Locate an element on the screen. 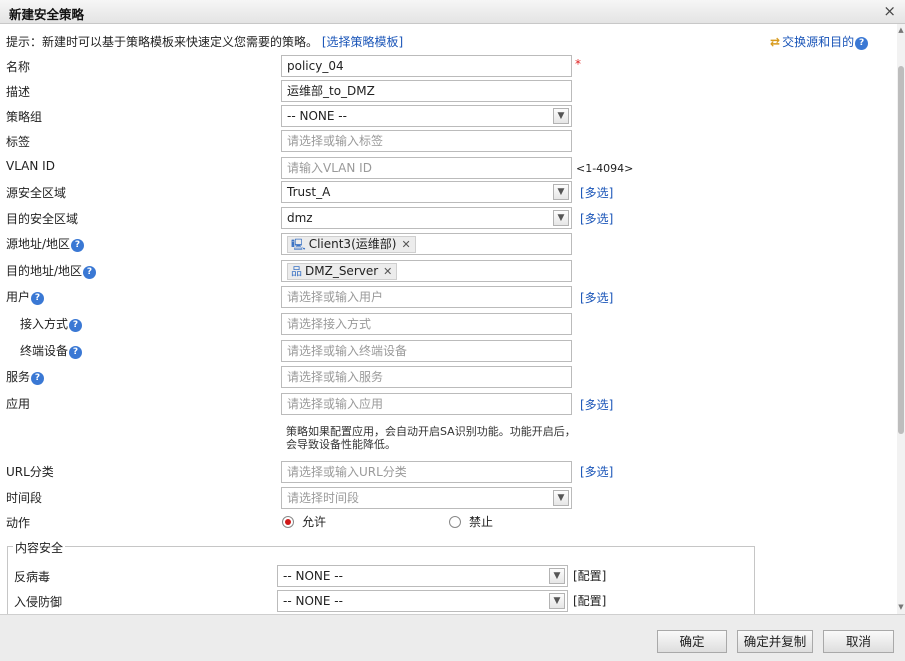  ips-config-link: [配置] is located at coordinates (589, 600).